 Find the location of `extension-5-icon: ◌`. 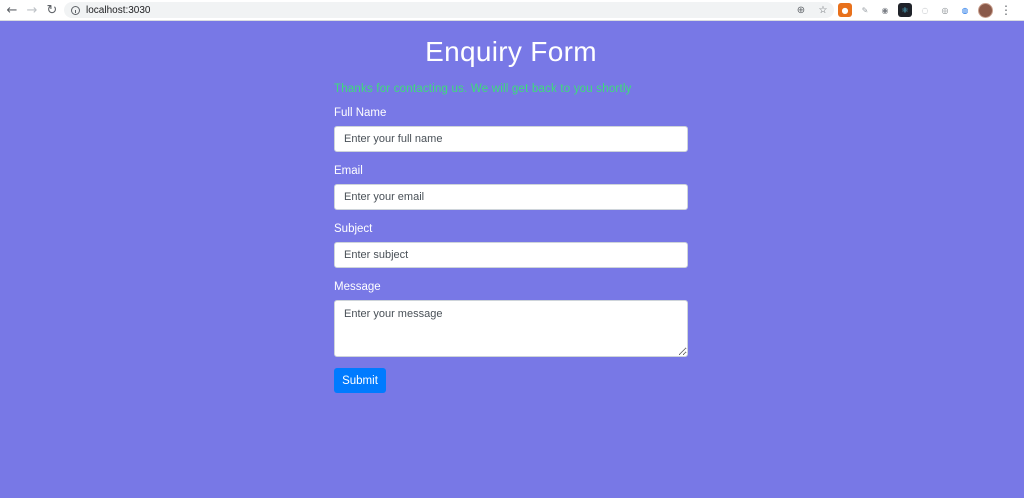

extension-5-icon: ◌ is located at coordinates (925, 10).